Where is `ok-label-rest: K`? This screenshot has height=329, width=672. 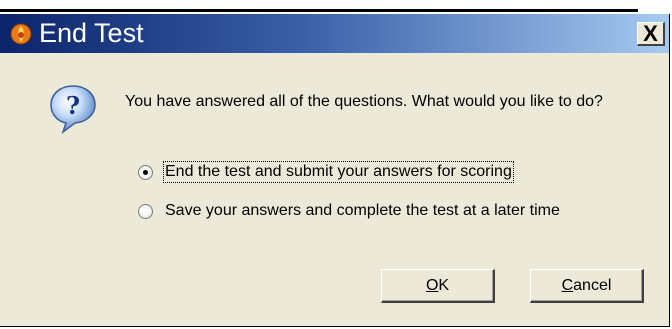 ok-label-rest: K is located at coordinates (444, 285).